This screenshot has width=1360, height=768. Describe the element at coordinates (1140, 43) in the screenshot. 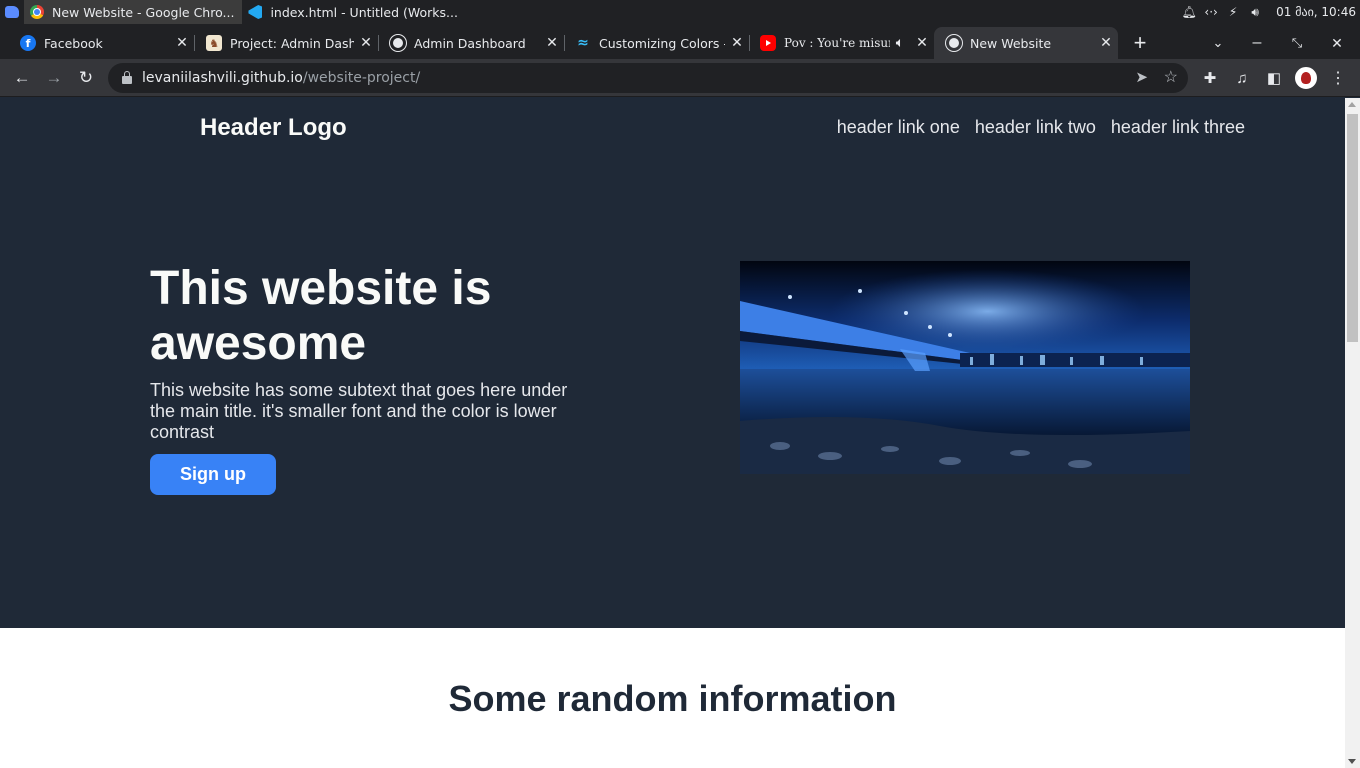

I see `new-tab-button: +` at that location.